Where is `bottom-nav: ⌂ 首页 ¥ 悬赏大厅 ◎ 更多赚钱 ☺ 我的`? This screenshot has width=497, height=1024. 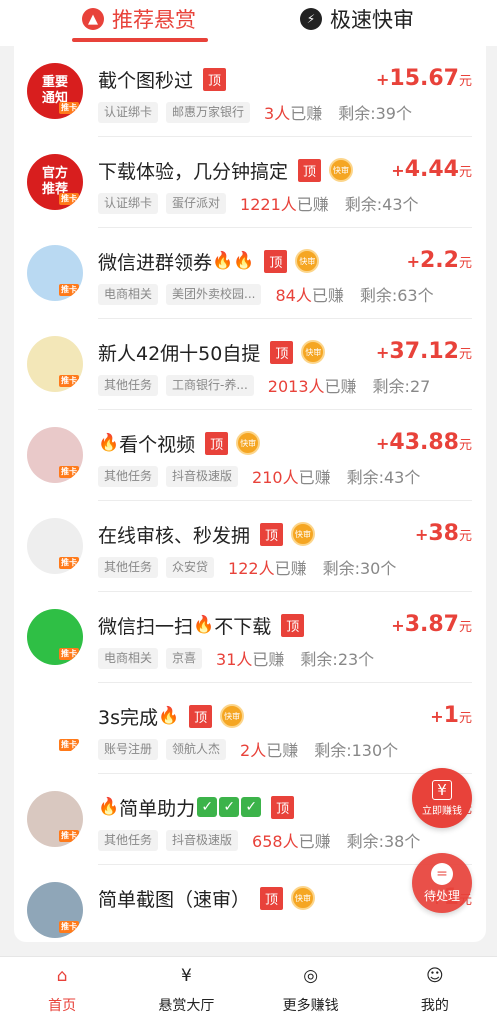 bottom-nav: ⌂ 首页 ¥ 悬赏大厅 ◎ 更多赚钱 ☺ 我的 is located at coordinates (248, 990).